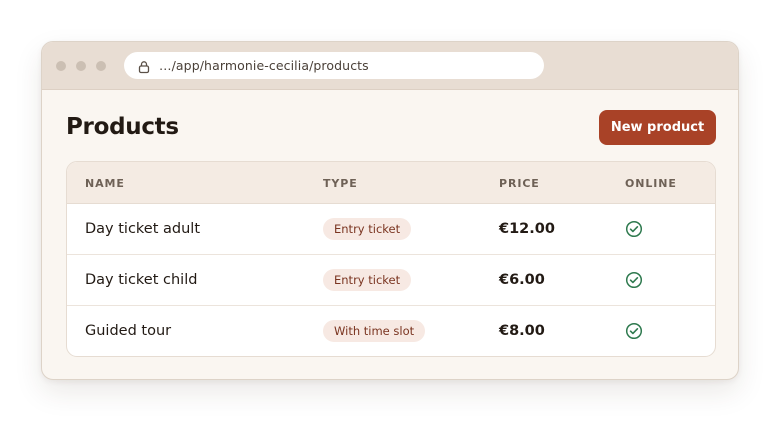 This screenshot has width=780, height=422. I want to click on page-title: Products, so click(122, 127).